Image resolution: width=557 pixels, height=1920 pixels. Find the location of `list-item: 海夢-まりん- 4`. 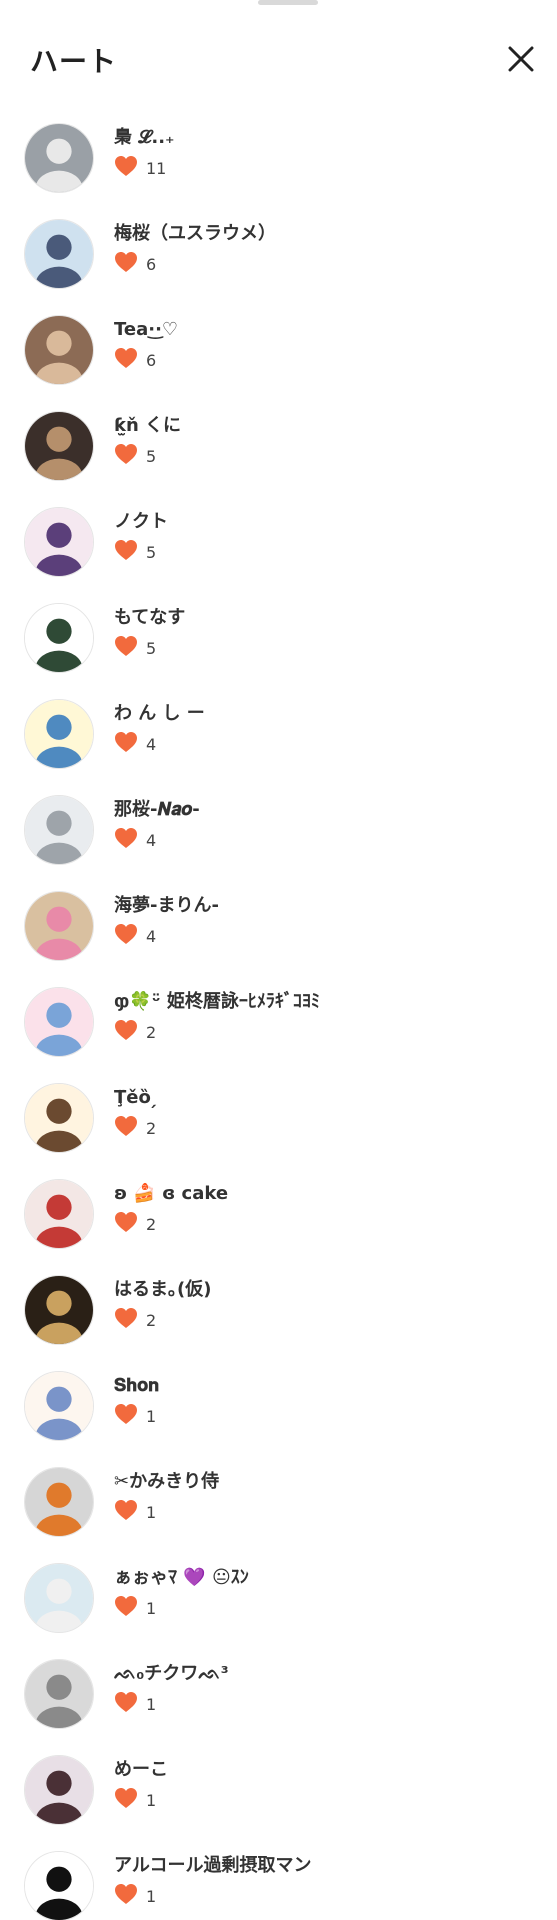

list-item: 海夢-まりん- 4 is located at coordinates (278, 934).